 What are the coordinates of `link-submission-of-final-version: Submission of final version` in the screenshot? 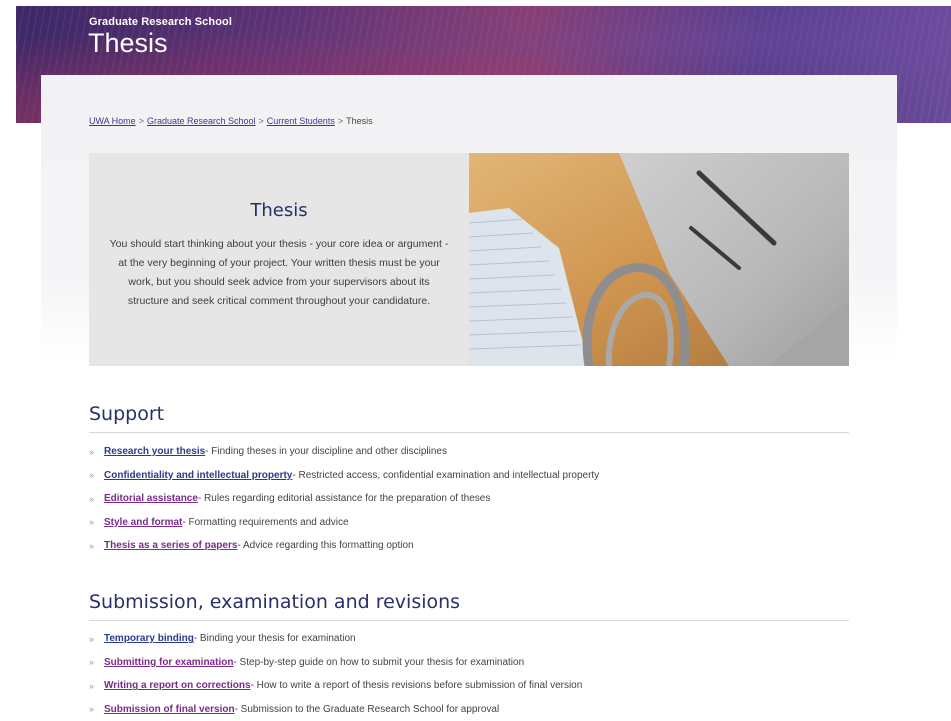 It's located at (169, 709).